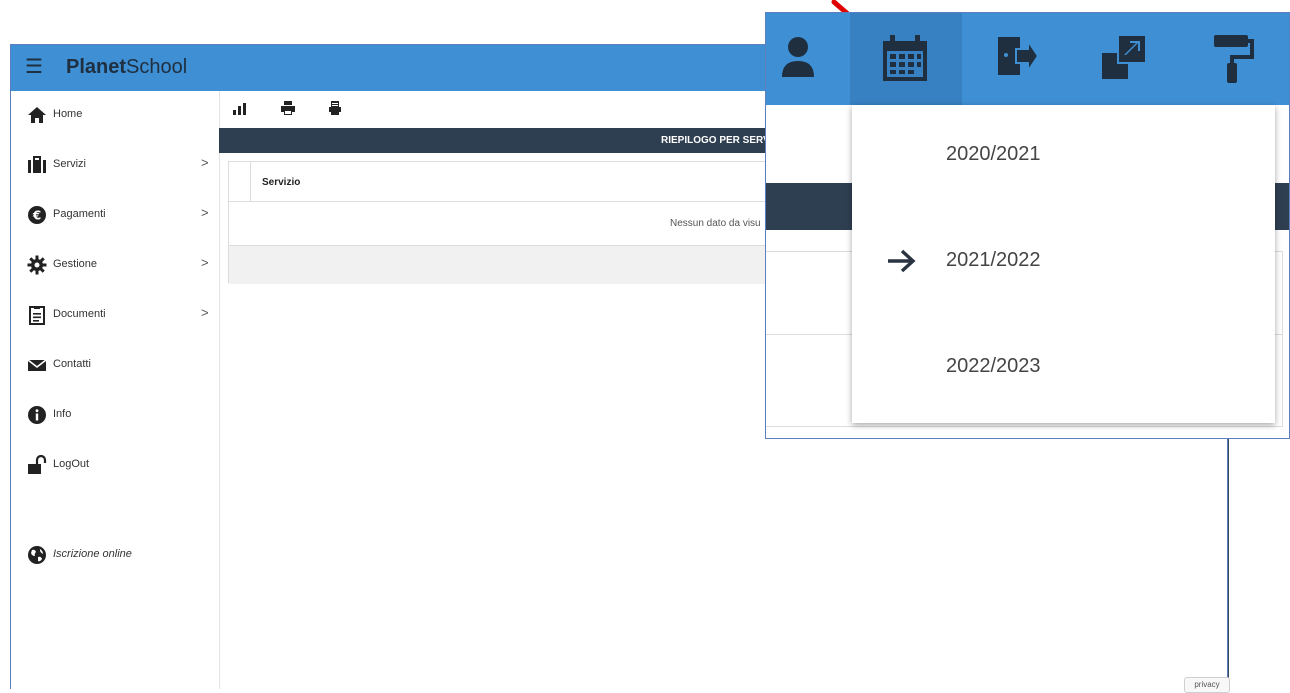  I want to click on clipboard-icon, so click(37, 315).